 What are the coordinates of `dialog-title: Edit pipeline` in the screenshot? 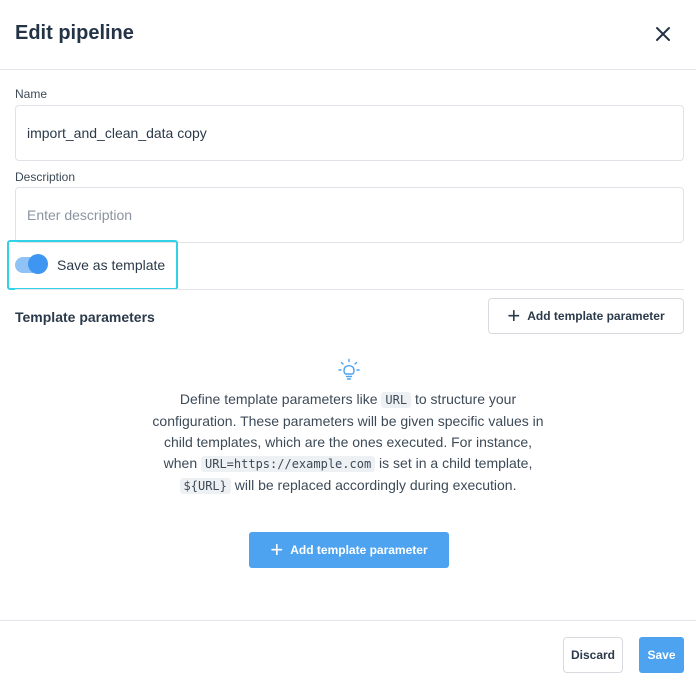 It's located at (74, 33).